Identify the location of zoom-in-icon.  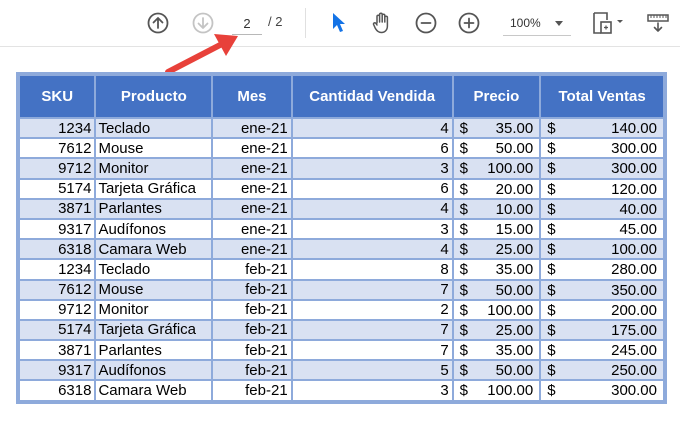
(469, 23).